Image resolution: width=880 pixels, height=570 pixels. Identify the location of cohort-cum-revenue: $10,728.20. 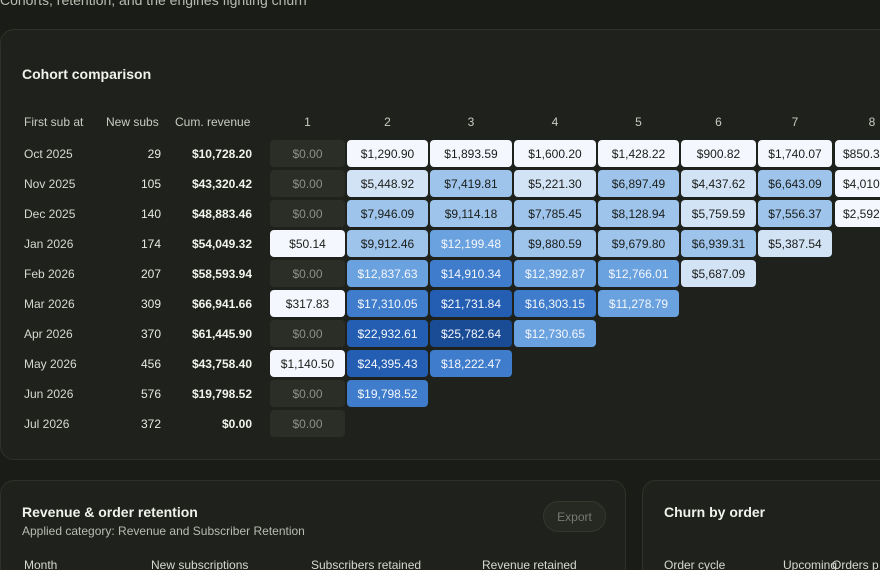
(221, 154).